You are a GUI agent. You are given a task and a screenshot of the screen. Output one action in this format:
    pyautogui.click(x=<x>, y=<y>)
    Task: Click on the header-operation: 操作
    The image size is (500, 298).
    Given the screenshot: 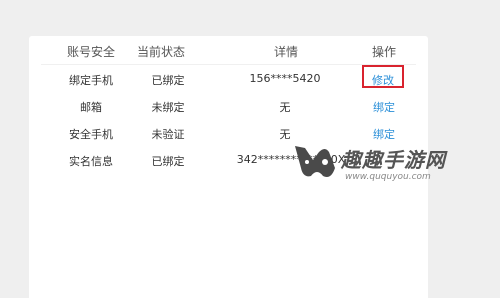 What is the action you would take?
    pyautogui.click(x=384, y=52)
    